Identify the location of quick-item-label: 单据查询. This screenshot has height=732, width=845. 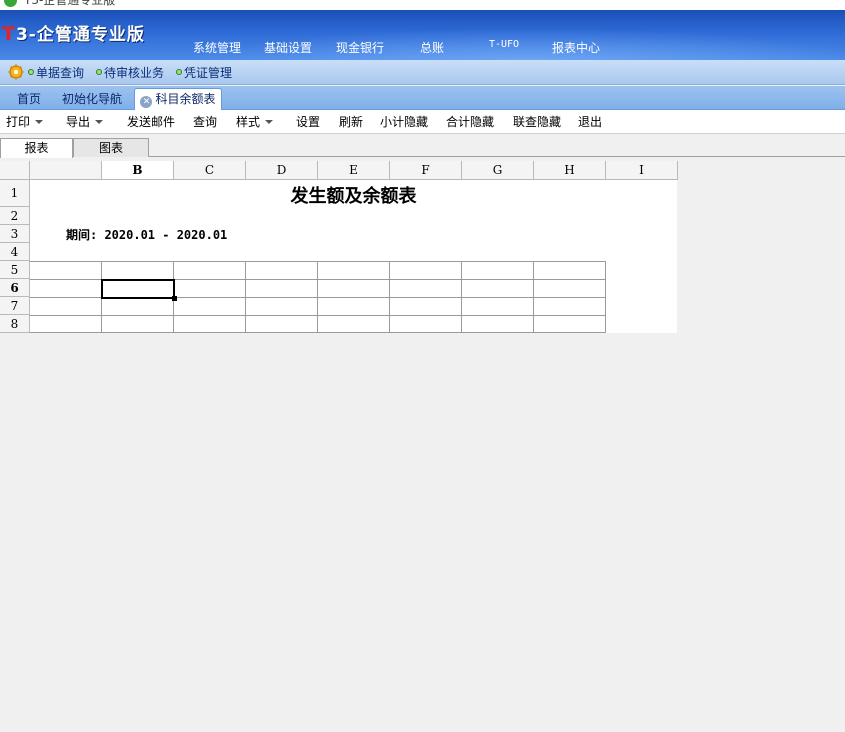
(60, 72).